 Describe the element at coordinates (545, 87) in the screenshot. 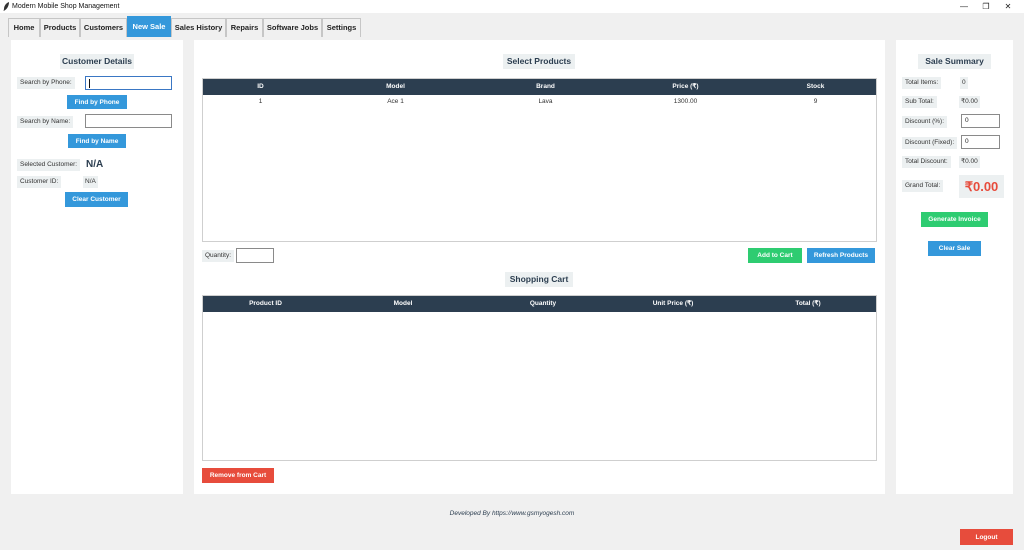

I see `col-brand: Brand` at that location.